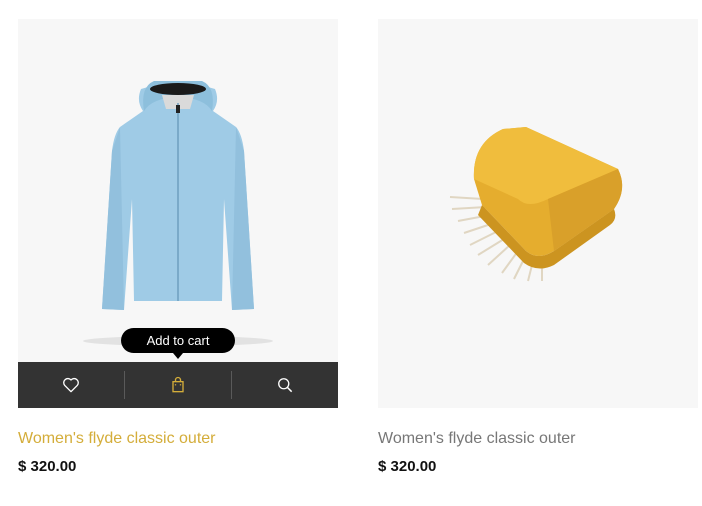 The width and height of the screenshot is (702, 506). I want to click on shopping-bag-icon, so click(178, 384).